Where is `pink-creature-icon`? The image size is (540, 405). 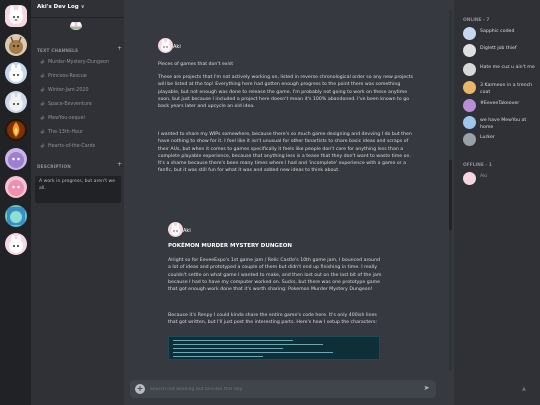
pink-creature-icon is located at coordinates (16, 188).